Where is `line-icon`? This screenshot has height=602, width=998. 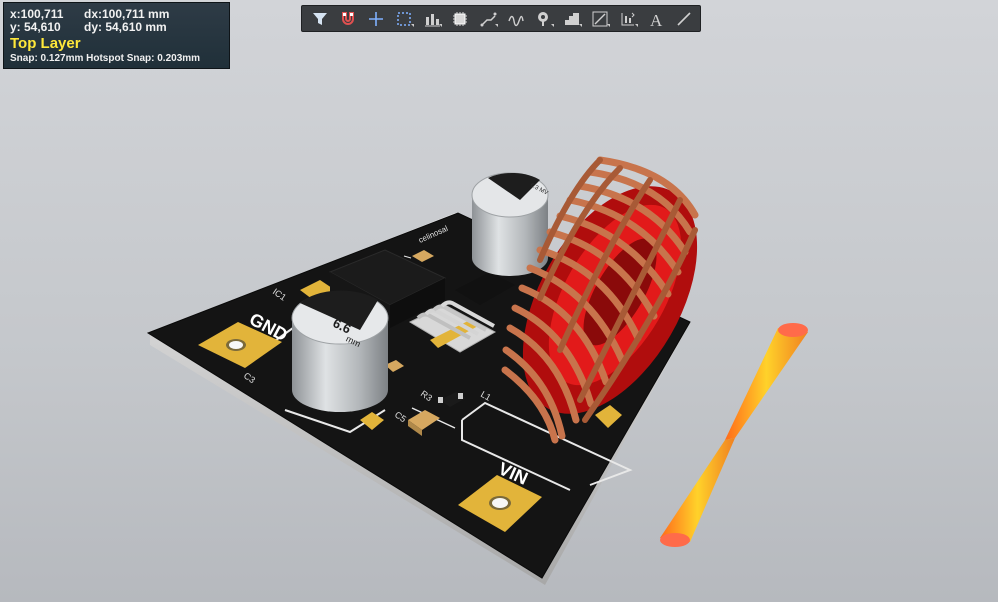
line-icon is located at coordinates (684, 18).